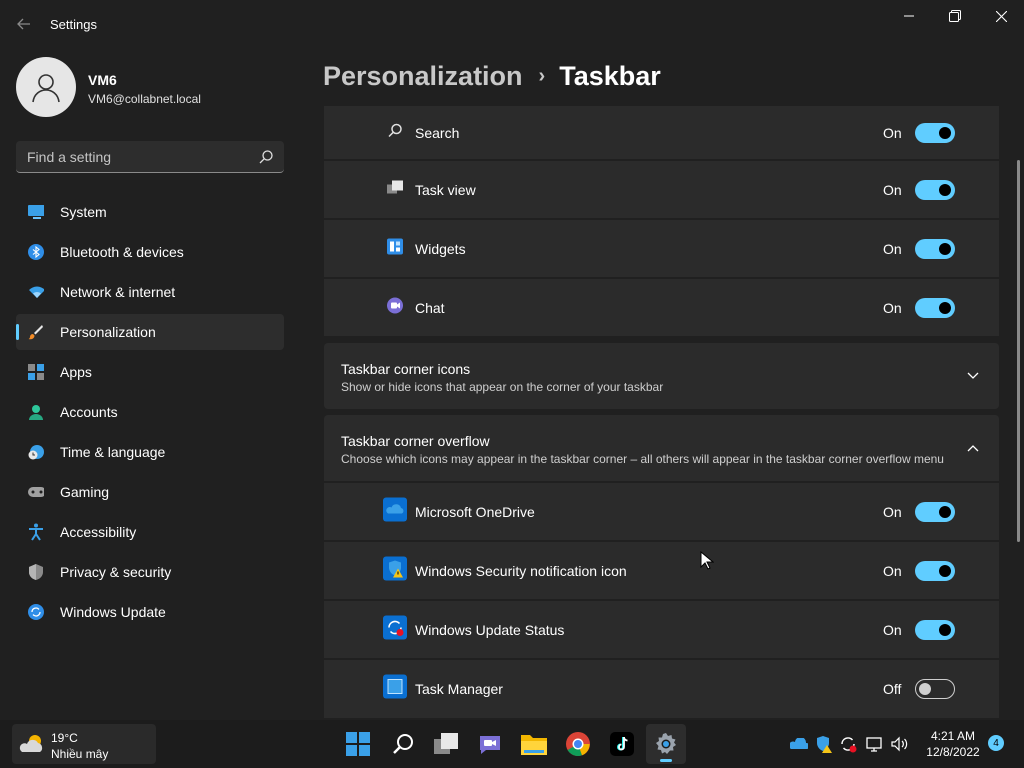 The image size is (1024, 768). I want to click on taskbar-tiktok-button, so click(622, 744).